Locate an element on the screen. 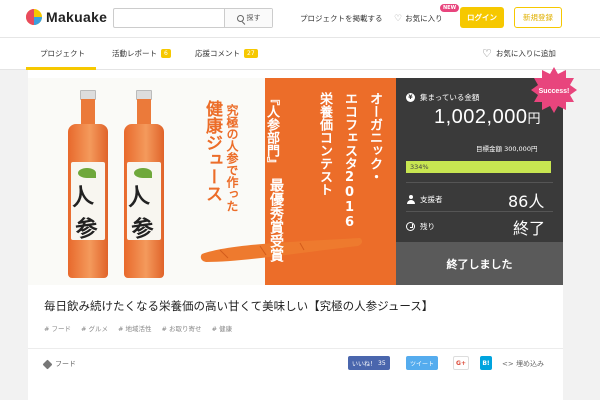  tag-link: # フード is located at coordinates (57, 328).